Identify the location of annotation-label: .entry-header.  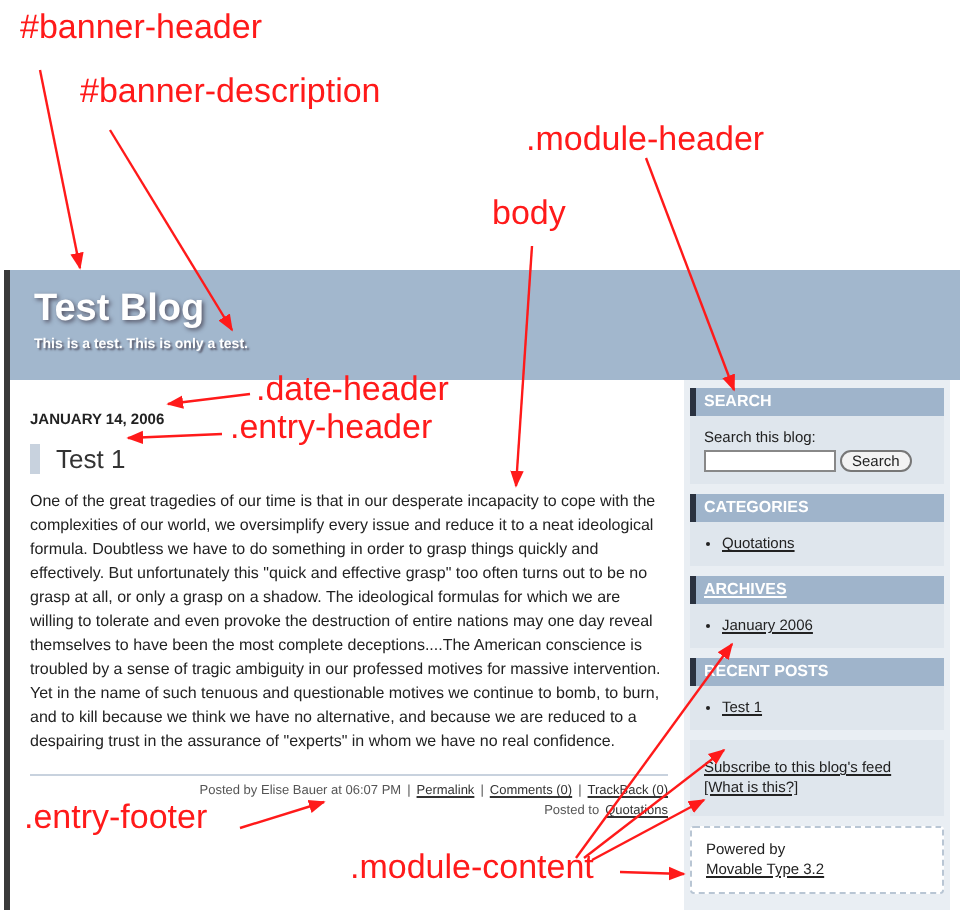
(331, 428).